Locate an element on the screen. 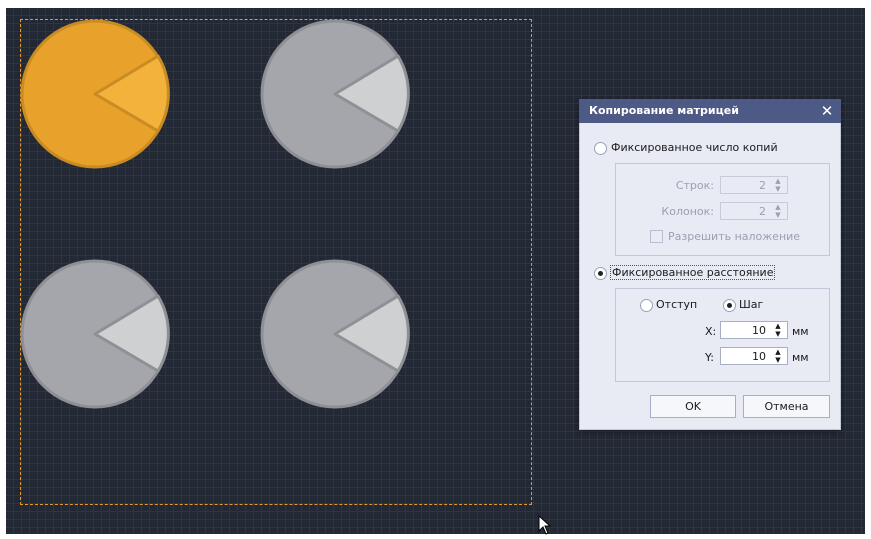 The width and height of the screenshot is (871, 539). x-stepper: 10 ▲ ▼ is located at coordinates (754, 330).